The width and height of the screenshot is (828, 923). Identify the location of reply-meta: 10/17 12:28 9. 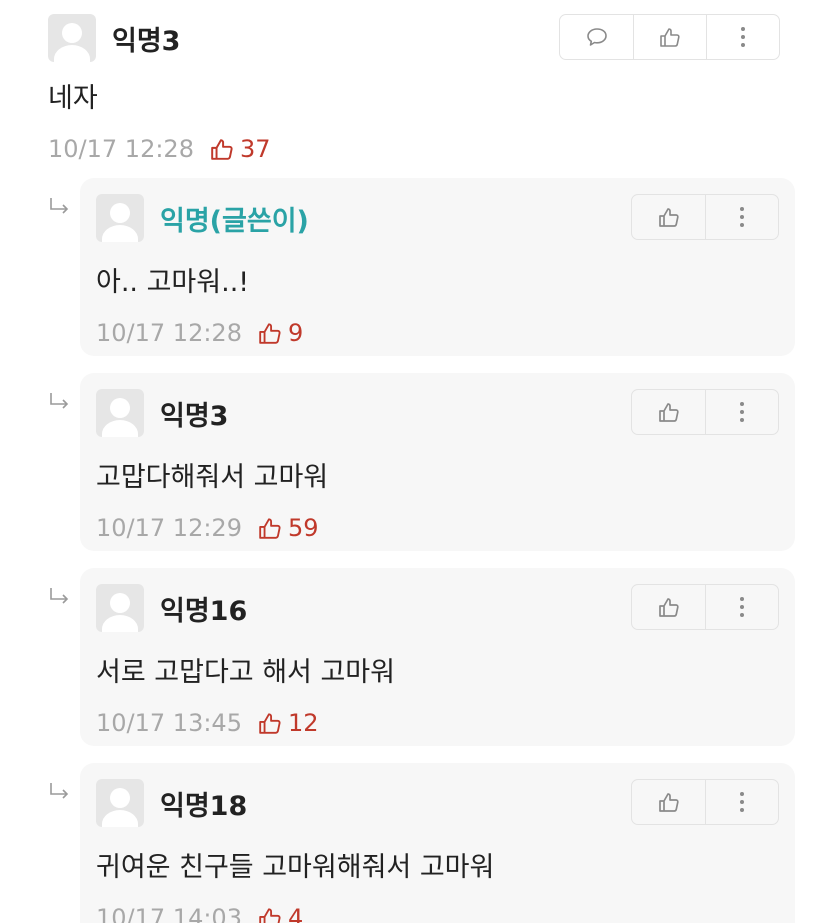
(437, 333).